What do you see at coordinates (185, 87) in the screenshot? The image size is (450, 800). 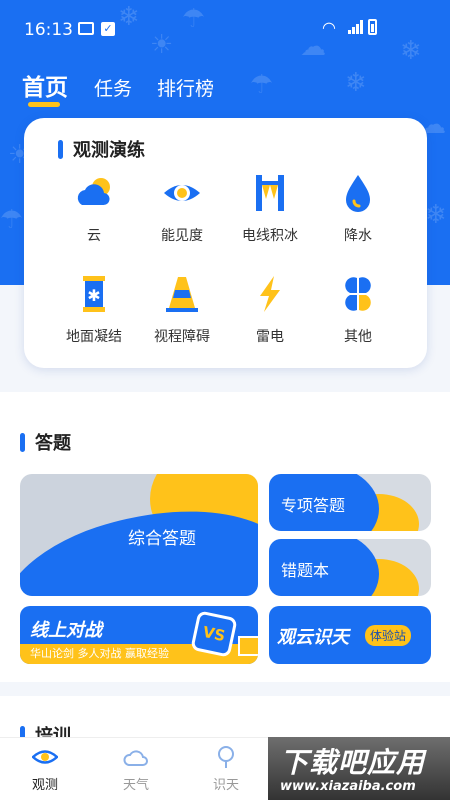 I see `tab-leaderboard: 排行榜` at bounding box center [185, 87].